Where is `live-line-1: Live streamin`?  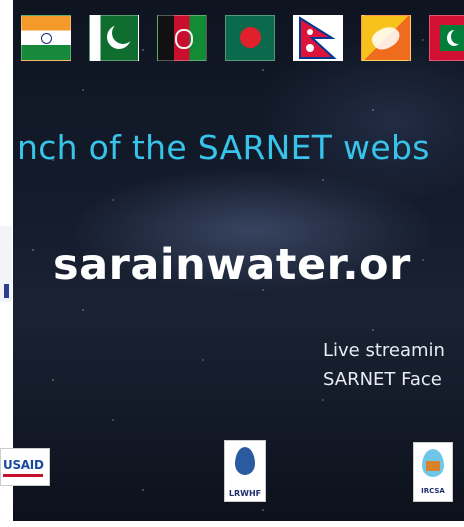
live-line-1: Live streamin is located at coordinates (384, 350).